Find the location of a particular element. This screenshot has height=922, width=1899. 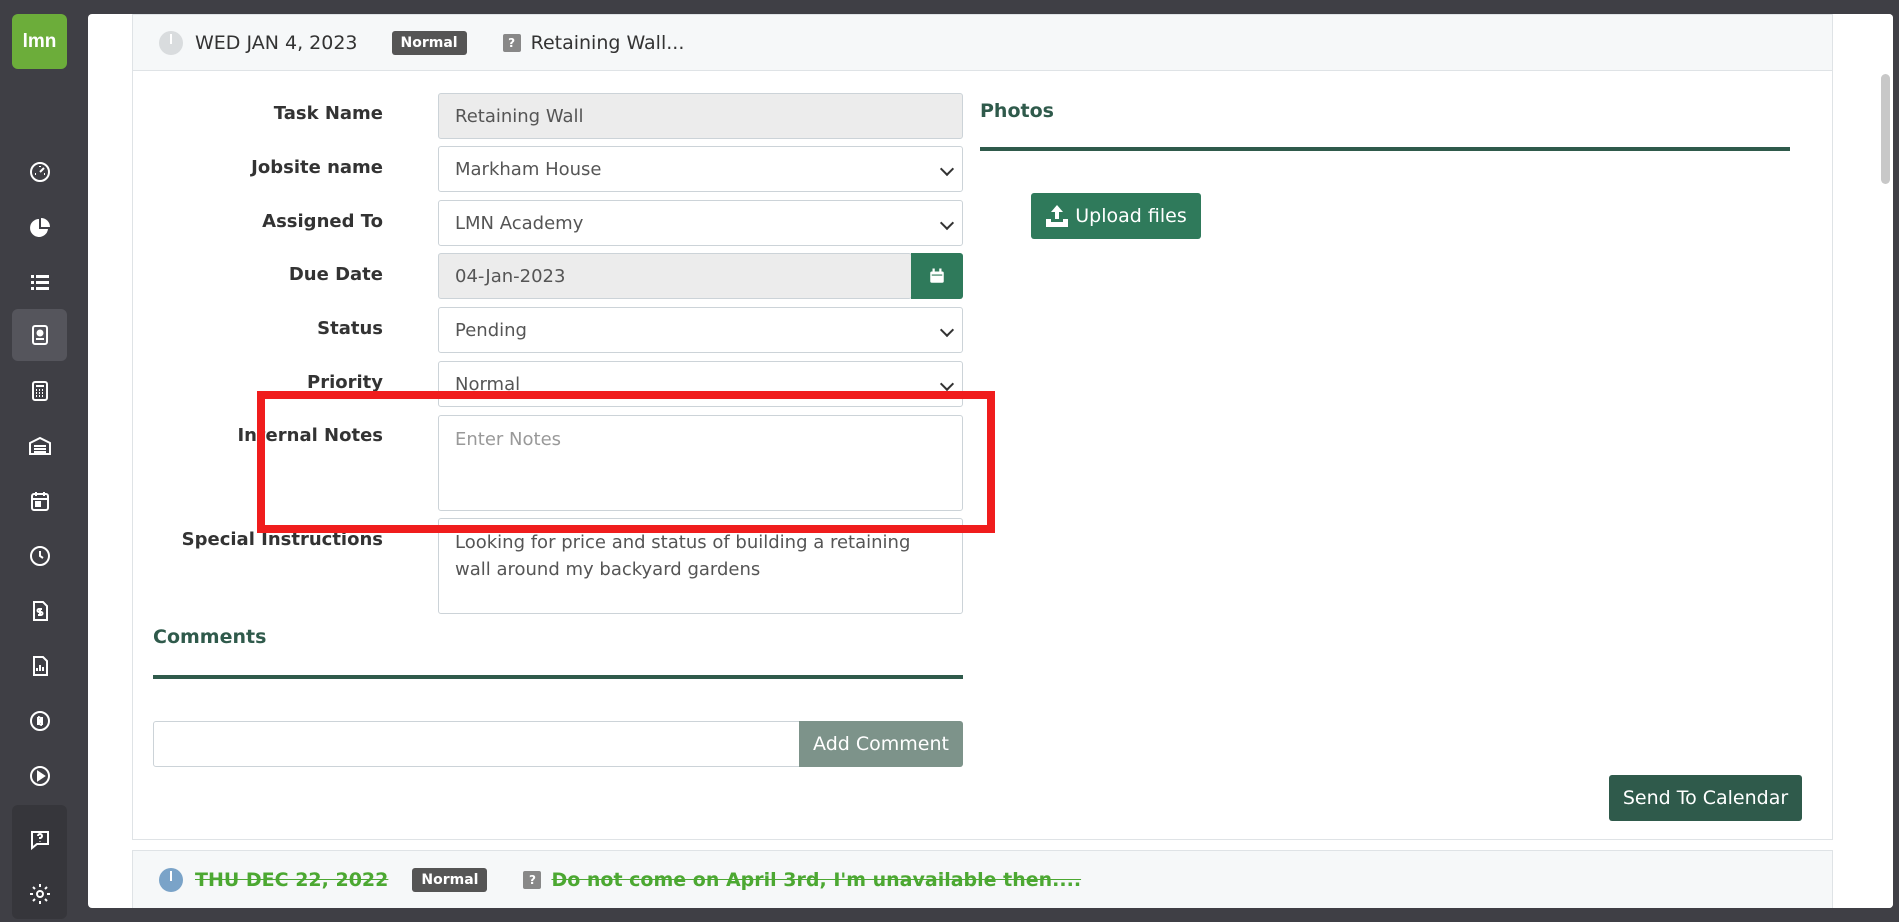

internal-notes-label: Internal Notes is located at coordinates (310, 435).